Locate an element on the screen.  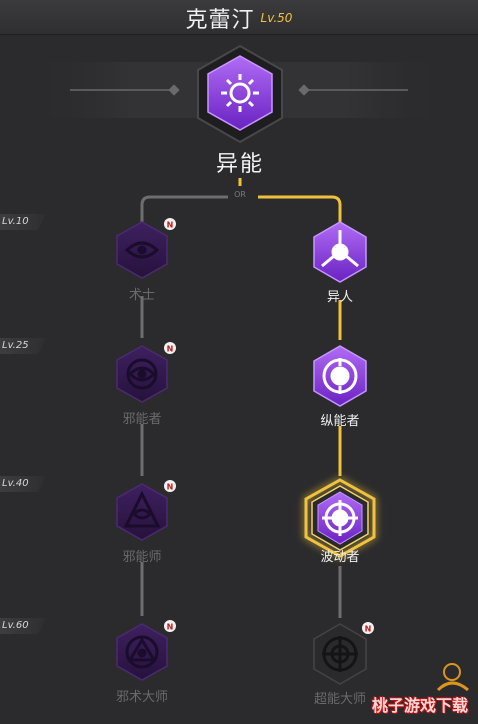
watermark-text: 桃子游戏下载 is located at coordinates (420, 705).